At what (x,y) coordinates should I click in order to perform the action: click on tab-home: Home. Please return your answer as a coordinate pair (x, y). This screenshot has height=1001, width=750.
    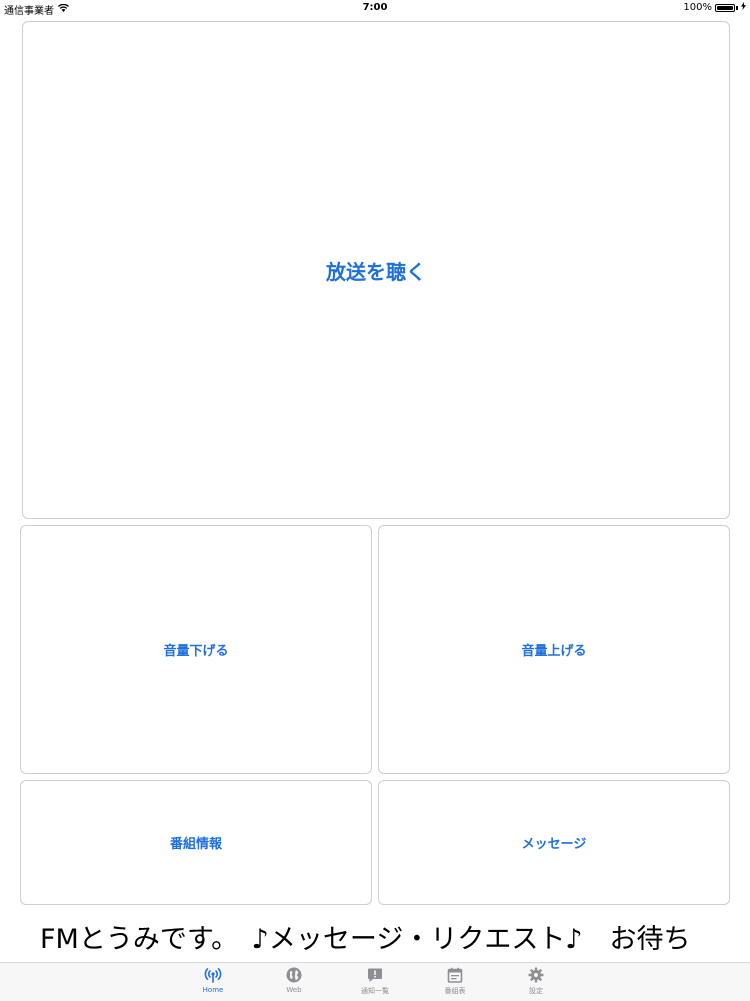
    Looking at the image, I should click on (213, 983).